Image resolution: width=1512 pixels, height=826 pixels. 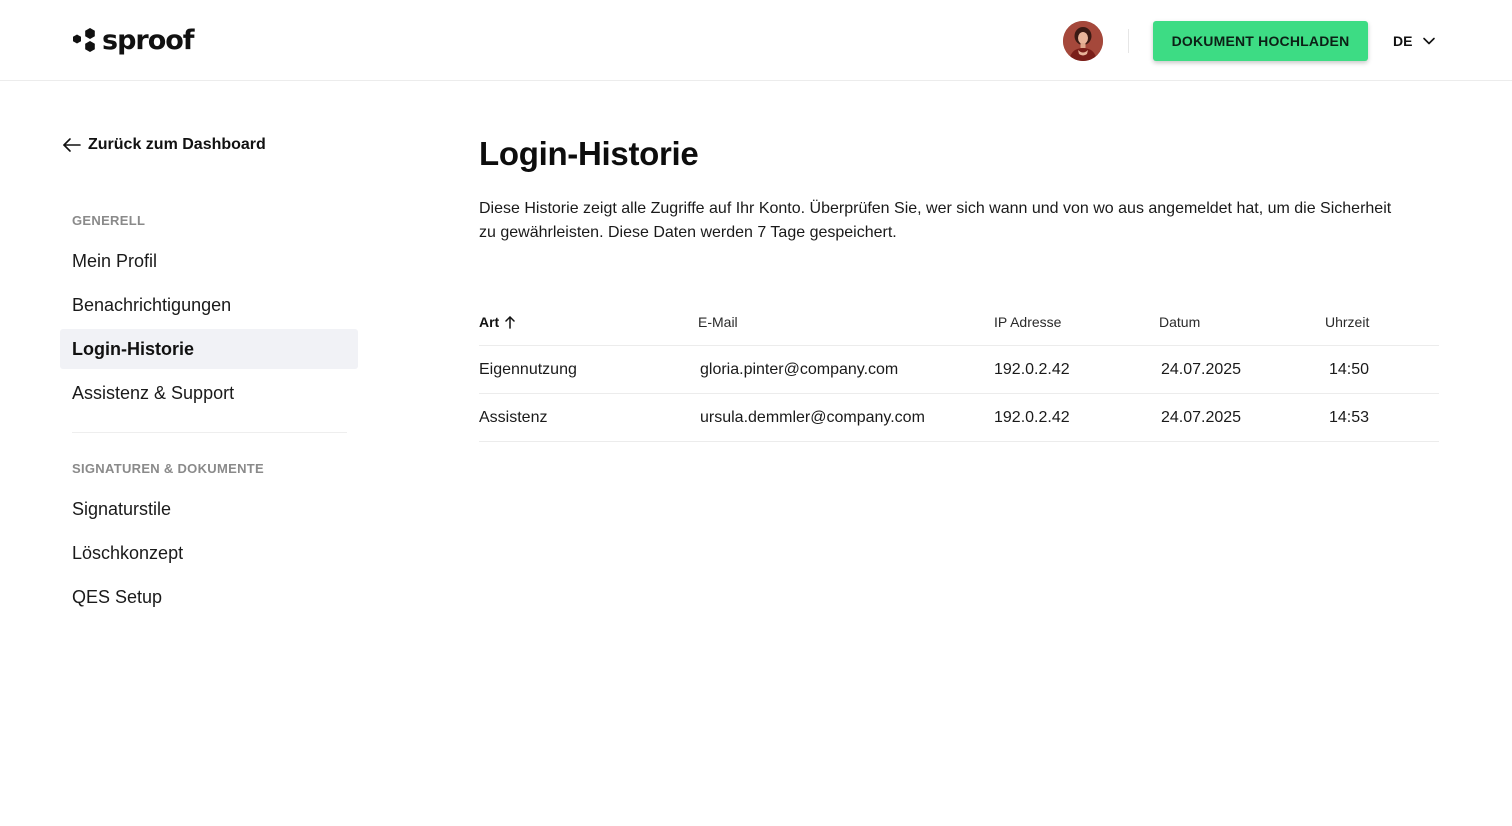 What do you see at coordinates (510, 322) in the screenshot?
I see `sort-ascending-icon` at bounding box center [510, 322].